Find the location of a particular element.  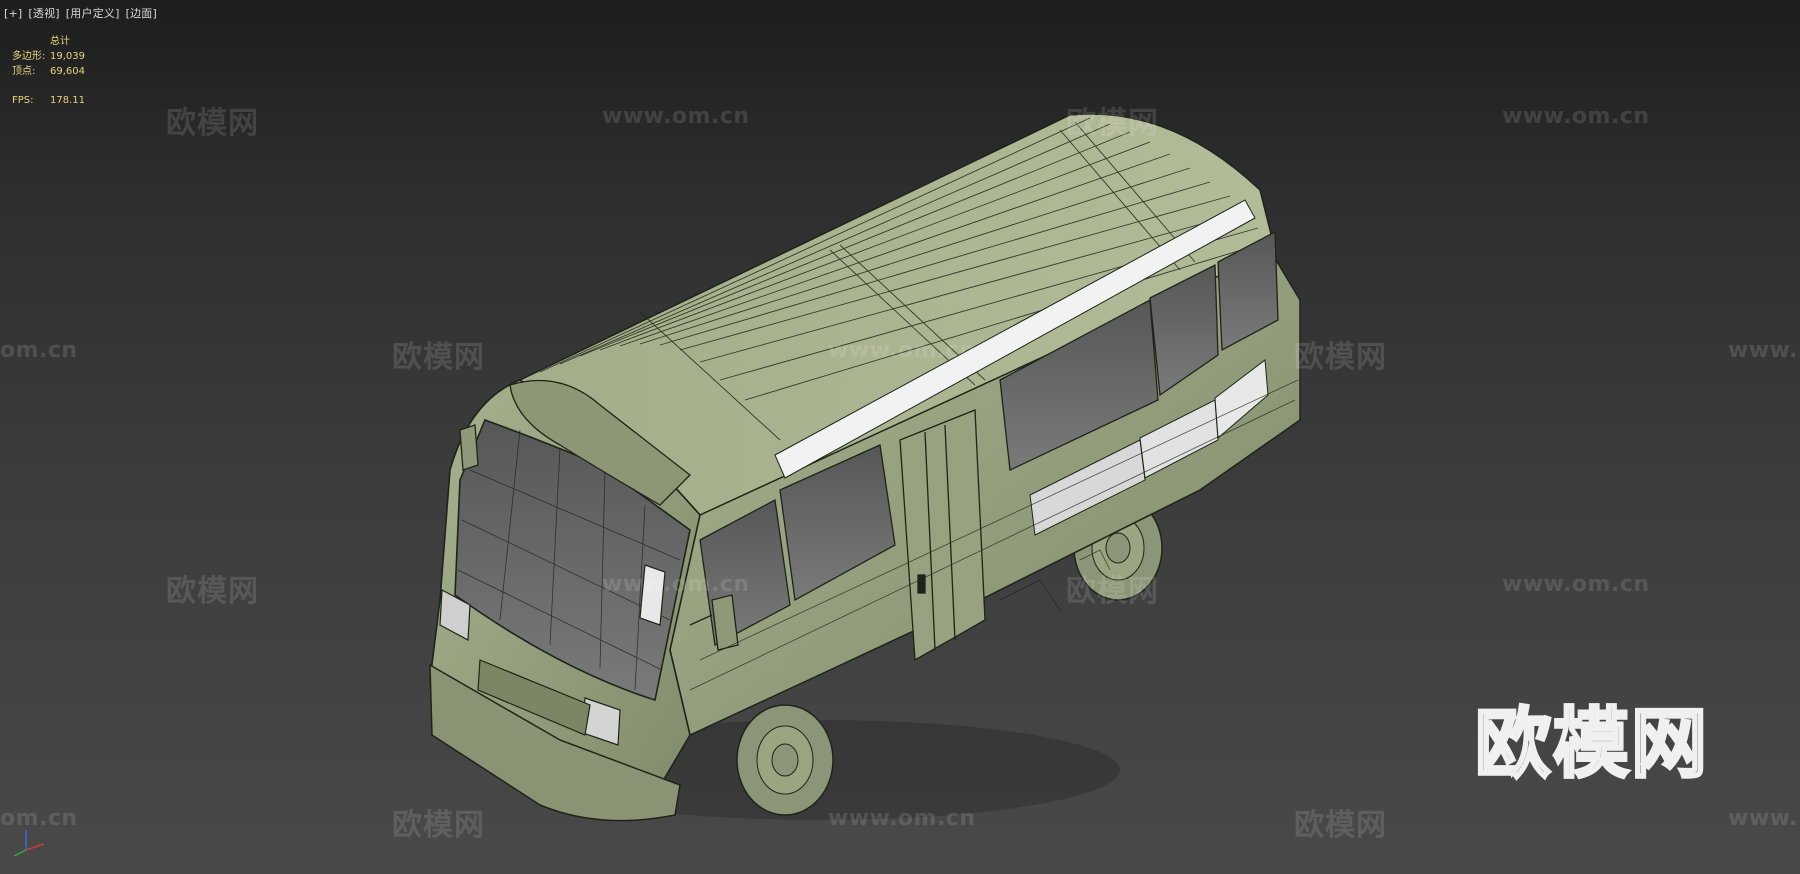

watermark-url-partial: om.cn is located at coordinates (39, 350).